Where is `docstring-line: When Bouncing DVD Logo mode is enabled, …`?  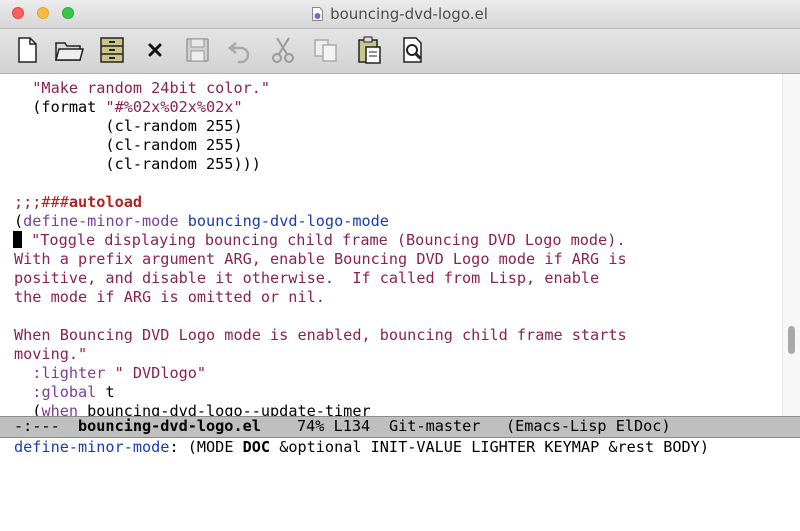 docstring-line: When Bouncing DVD Logo mode is enabled, … is located at coordinates (320, 335).